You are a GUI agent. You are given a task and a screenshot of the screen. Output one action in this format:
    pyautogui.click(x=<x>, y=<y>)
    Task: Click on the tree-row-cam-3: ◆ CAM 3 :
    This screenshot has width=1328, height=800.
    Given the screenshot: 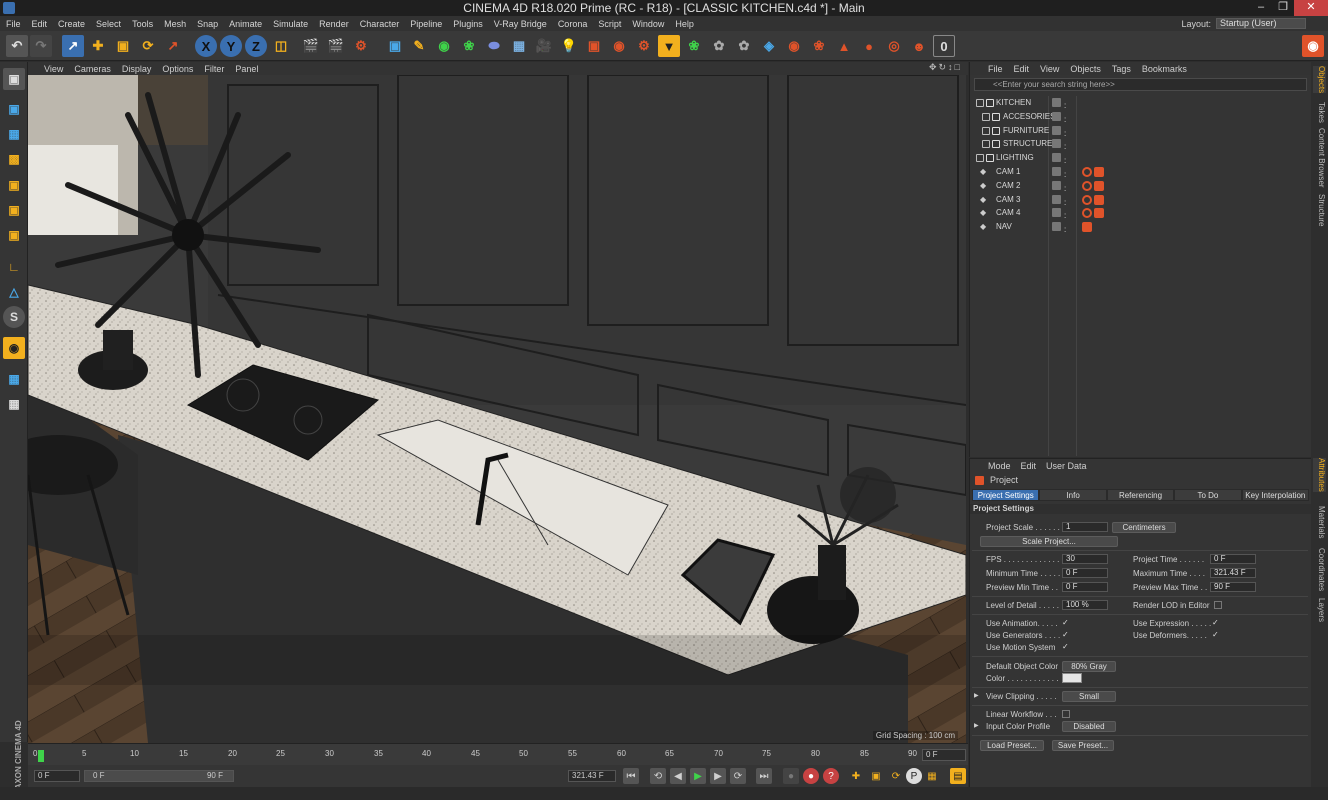 What is the action you would take?
    pyautogui.click(x=1141, y=200)
    